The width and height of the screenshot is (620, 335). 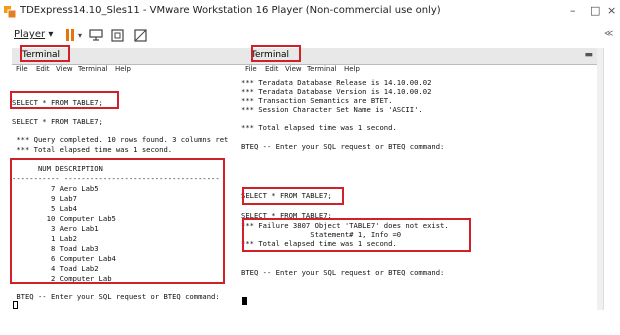 What do you see at coordinates (30, 34) in the screenshot?
I see `player-menu-label: Player` at bounding box center [30, 34].